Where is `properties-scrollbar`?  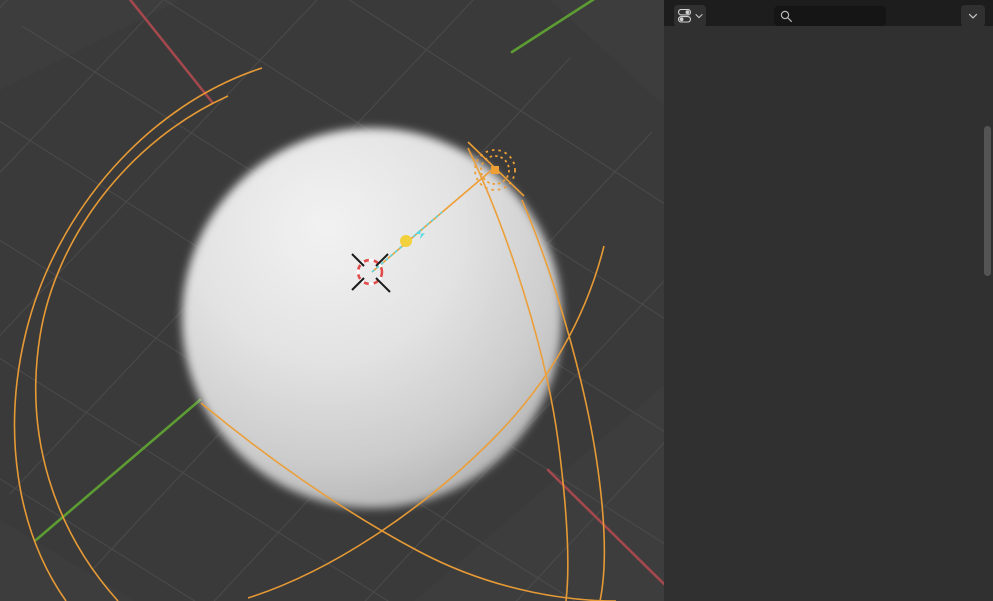
properties-scrollbar is located at coordinates (987, 201).